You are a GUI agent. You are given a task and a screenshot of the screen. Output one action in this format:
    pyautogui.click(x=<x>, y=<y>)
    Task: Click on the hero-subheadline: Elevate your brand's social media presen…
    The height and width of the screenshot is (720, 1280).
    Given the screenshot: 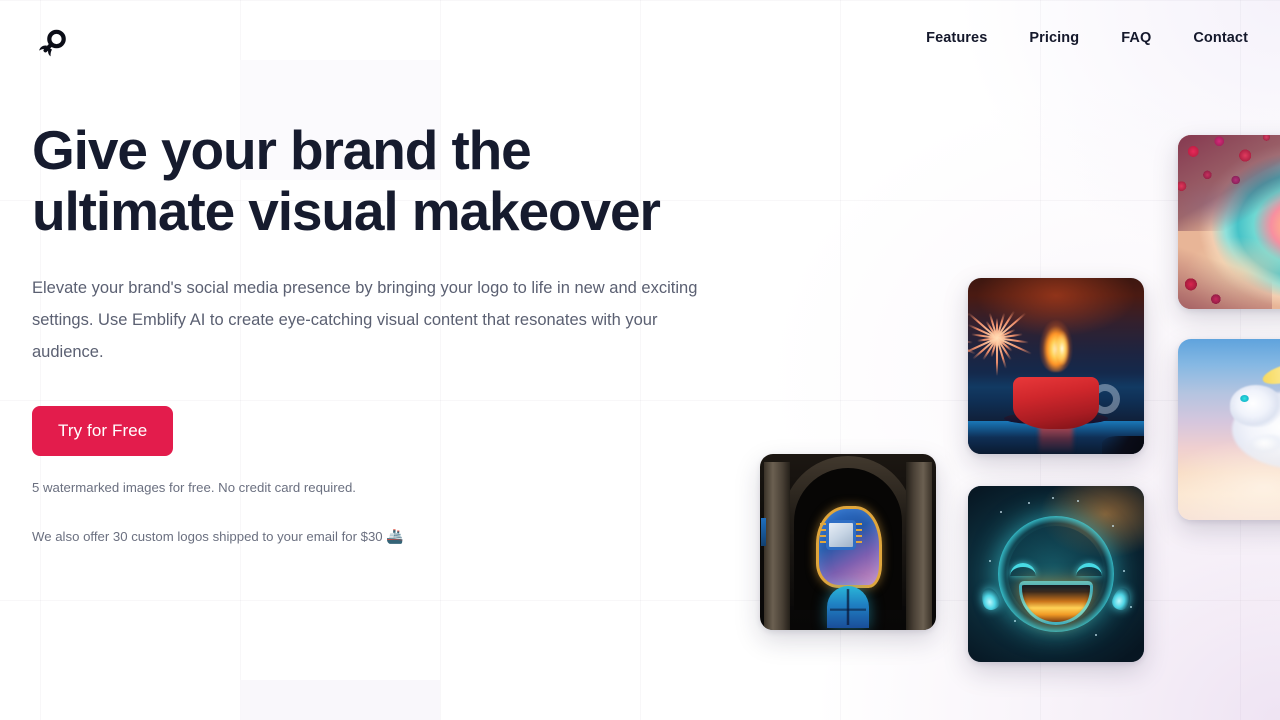 What is the action you would take?
    pyautogui.click(x=365, y=320)
    